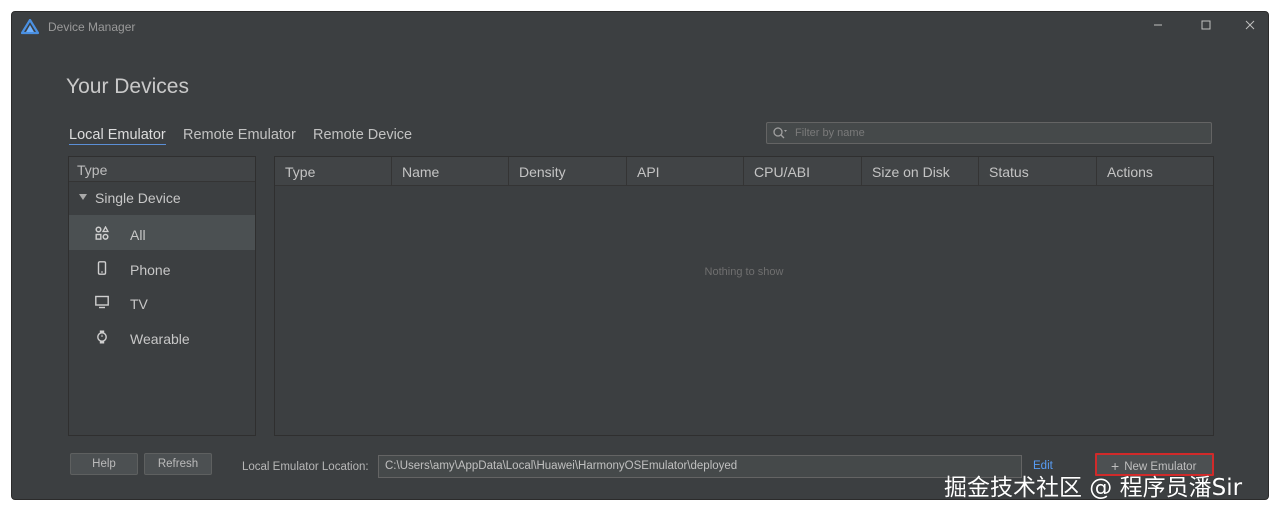 Image resolution: width=1280 pixels, height=513 pixels. What do you see at coordinates (780, 133) in the screenshot?
I see `search-icon` at bounding box center [780, 133].